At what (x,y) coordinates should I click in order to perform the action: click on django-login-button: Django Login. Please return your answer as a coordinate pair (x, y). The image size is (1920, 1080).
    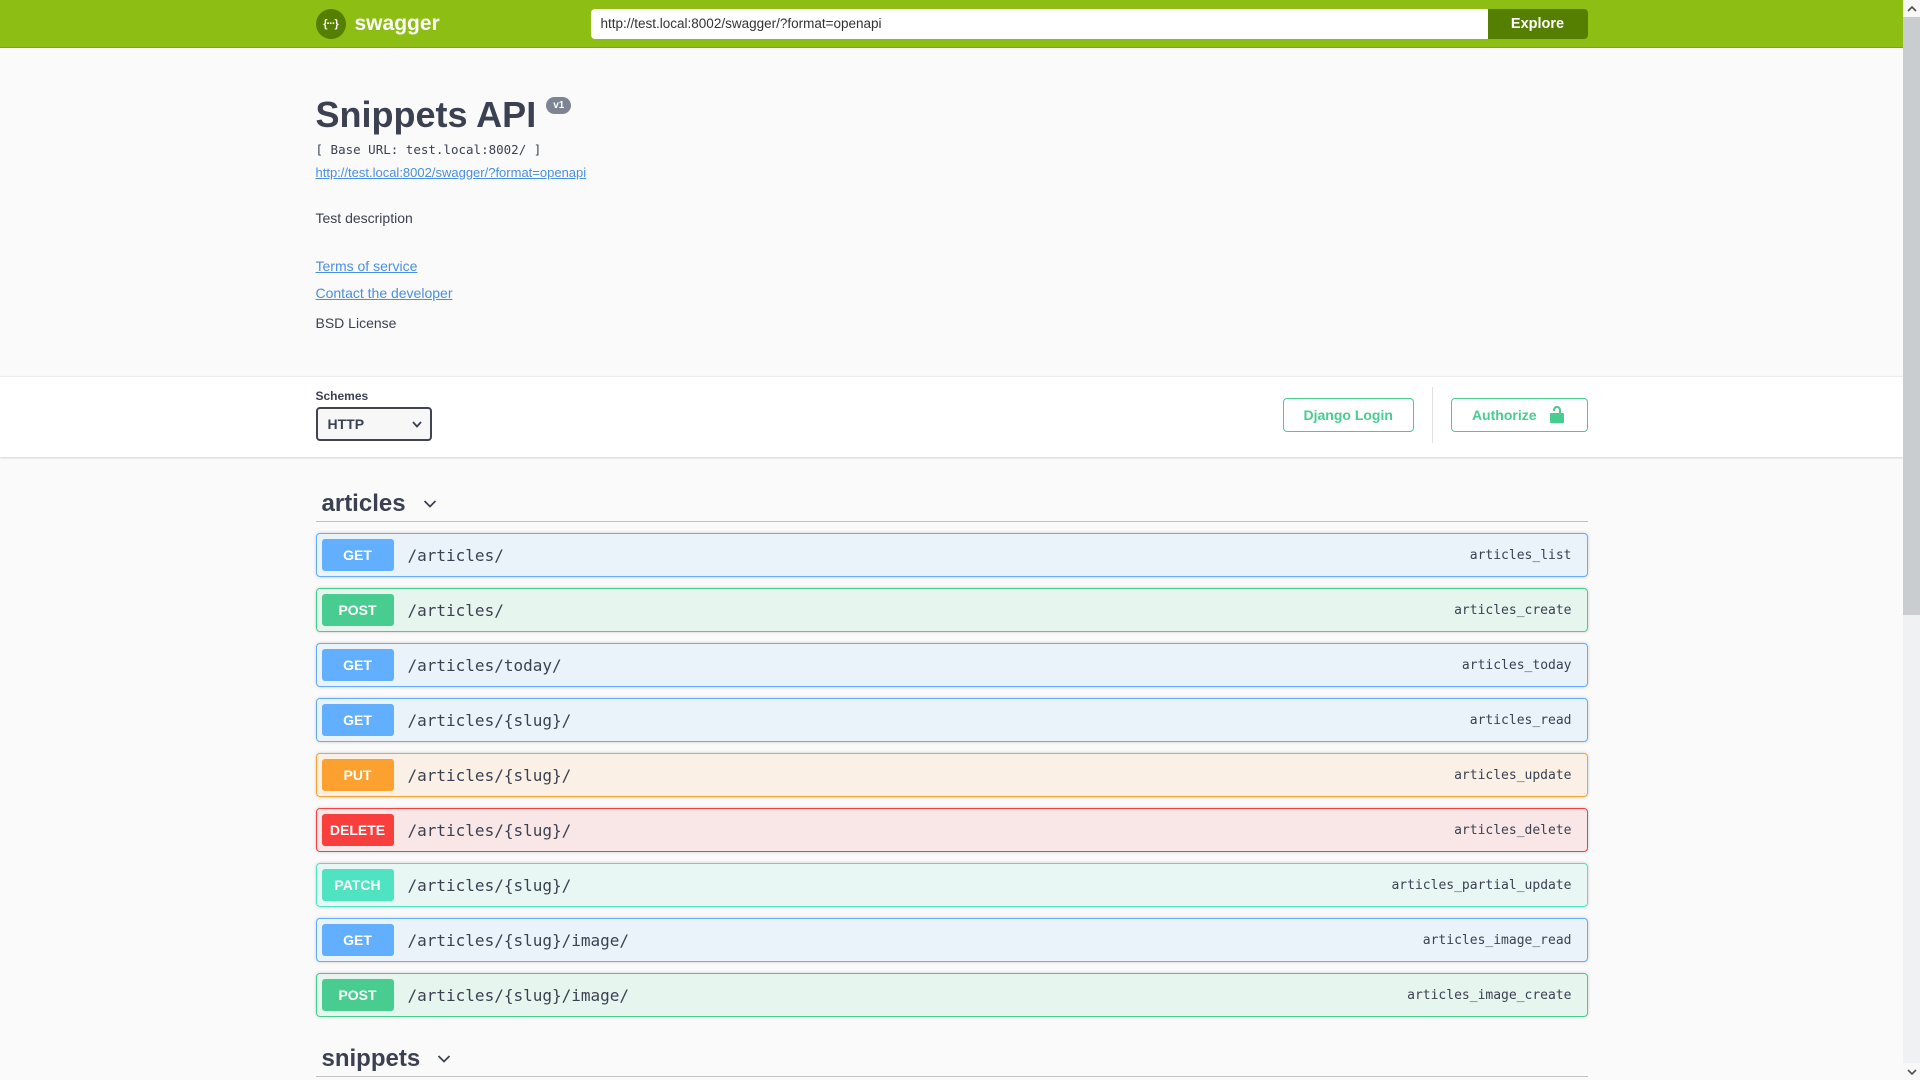
    Looking at the image, I should click on (1348, 415).